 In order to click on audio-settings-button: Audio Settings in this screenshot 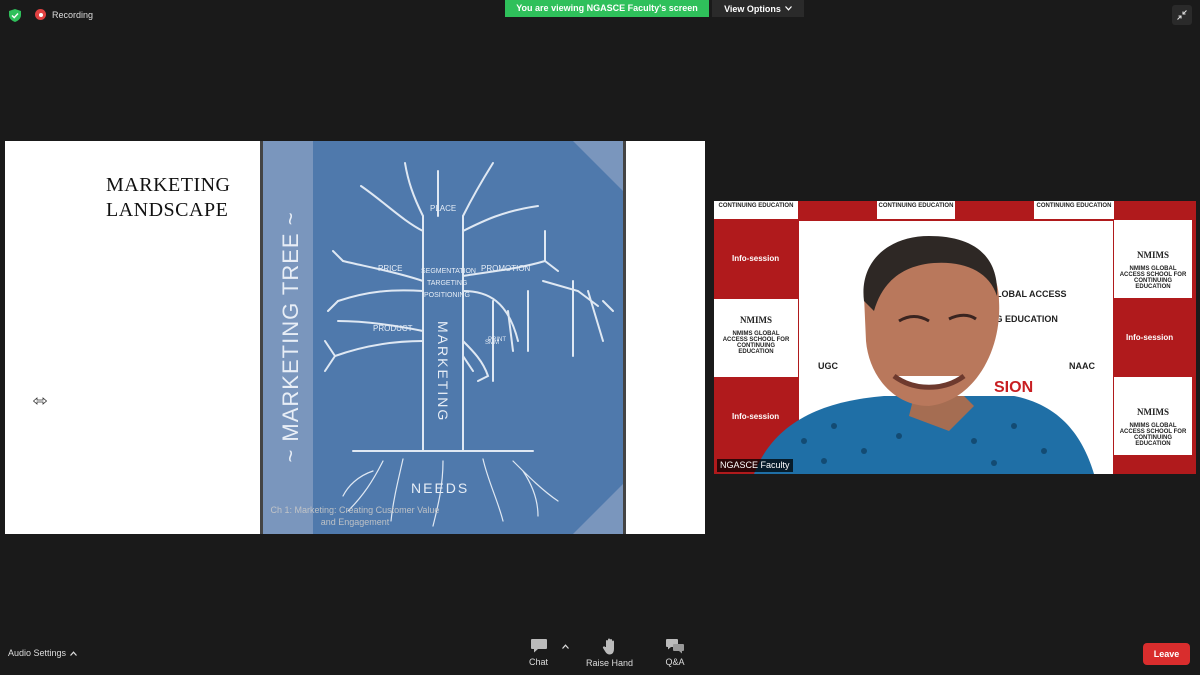, I will do `click(42, 653)`.